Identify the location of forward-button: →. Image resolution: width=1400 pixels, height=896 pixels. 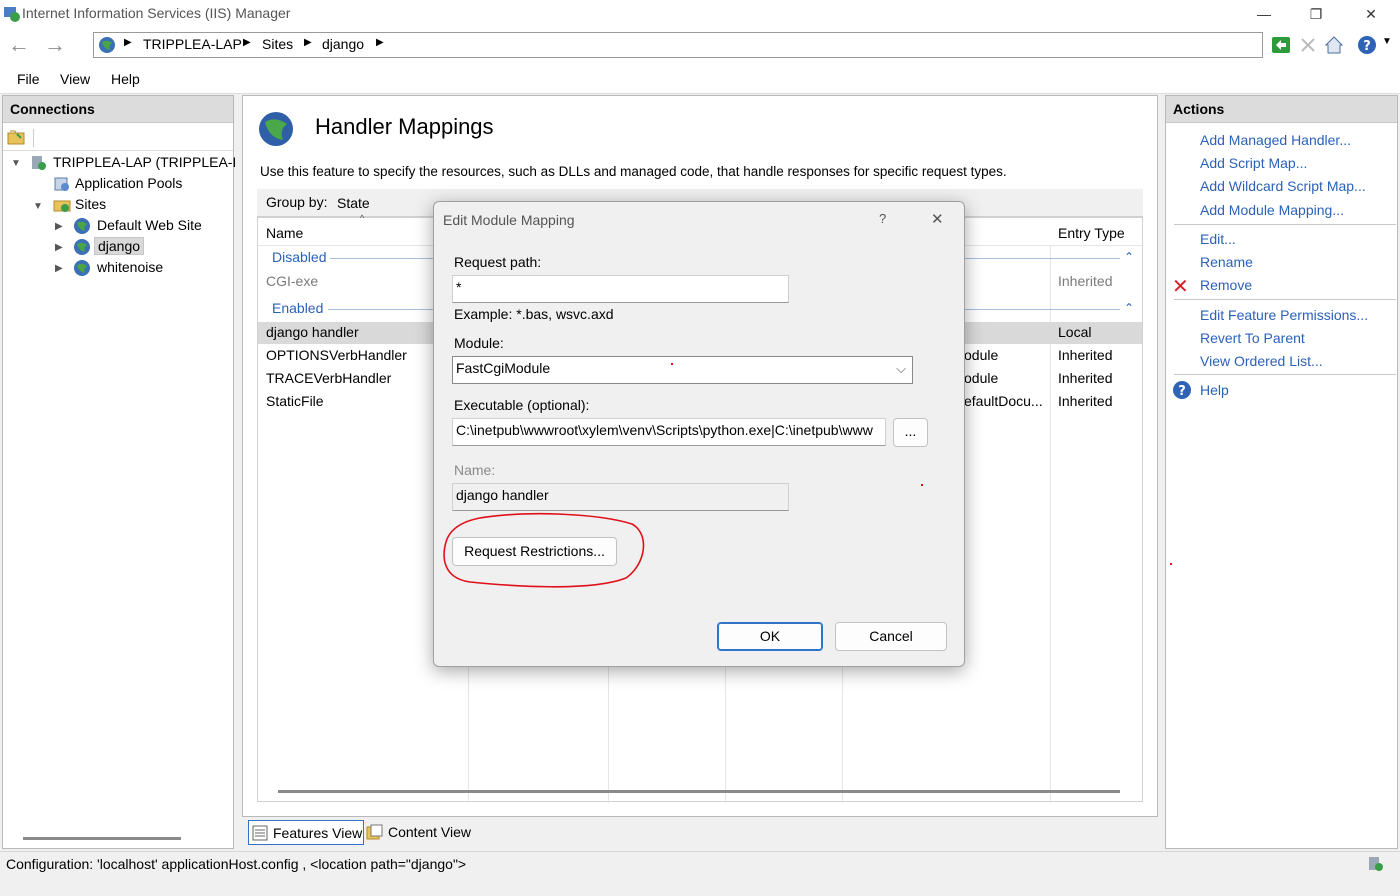
(55, 46).